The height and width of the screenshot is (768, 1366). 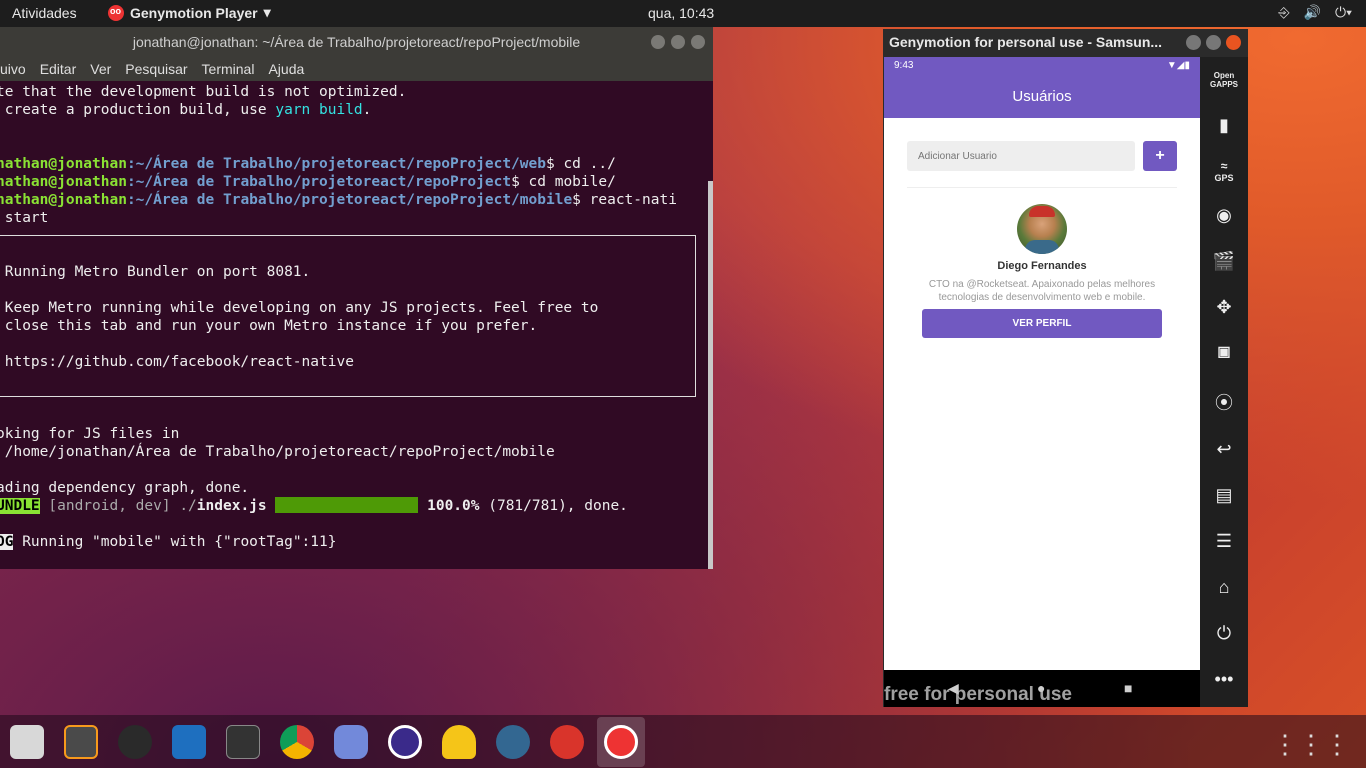 I want to click on eclipse-icon, so click(x=405, y=742).